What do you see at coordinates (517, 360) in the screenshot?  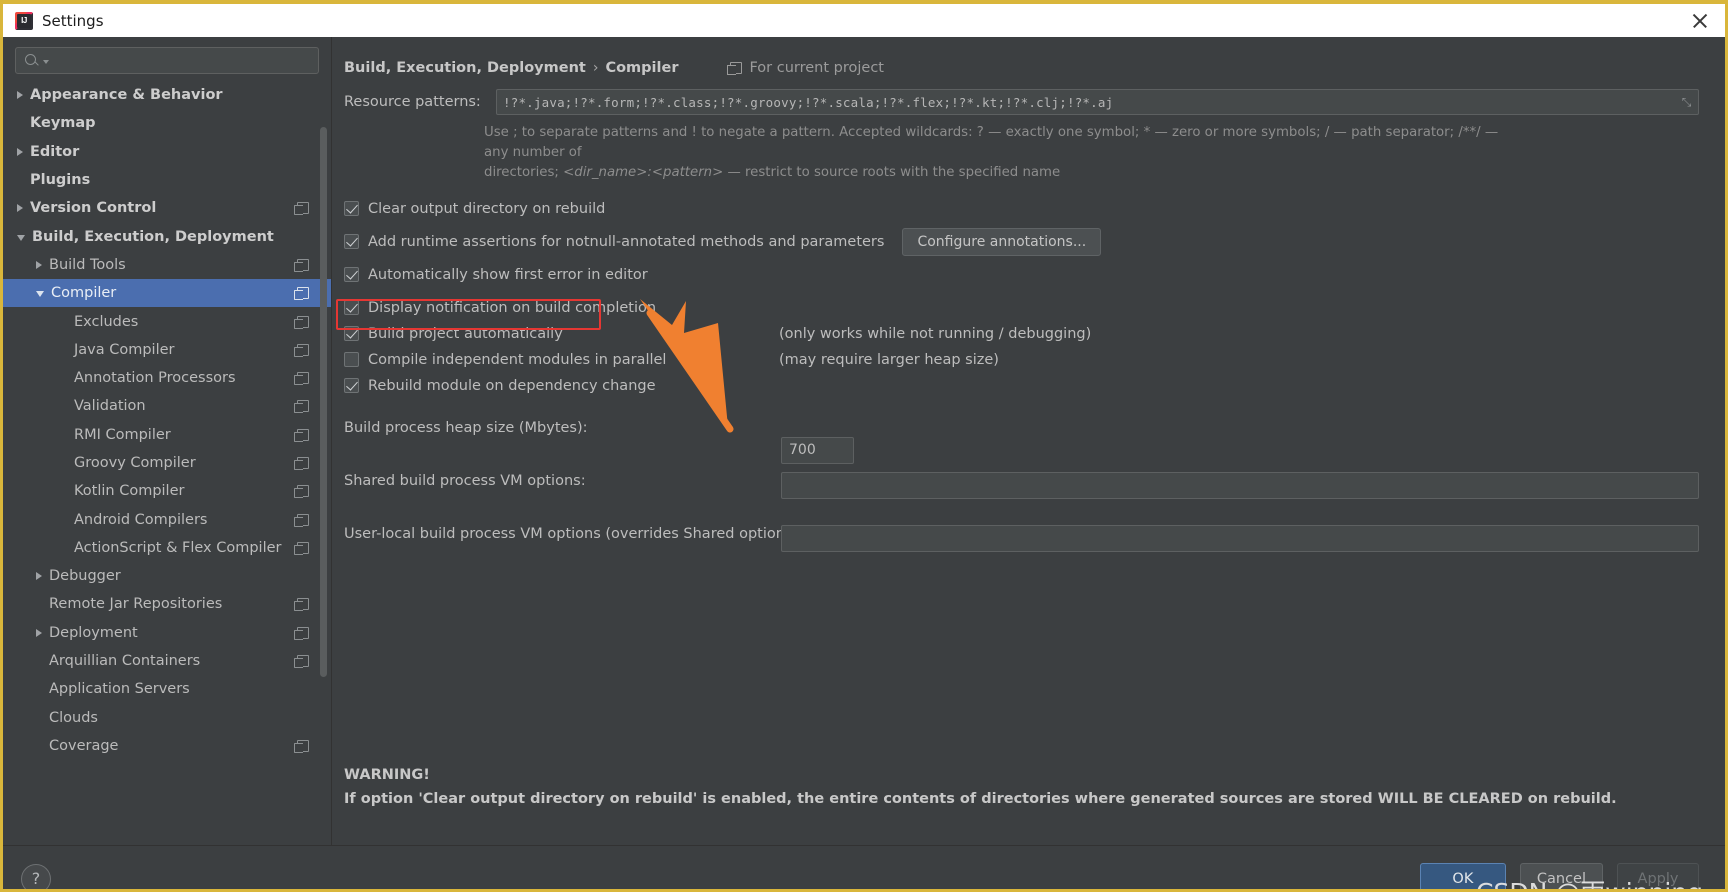 I see `checkbox-label: Compile independent modules in parallel` at bounding box center [517, 360].